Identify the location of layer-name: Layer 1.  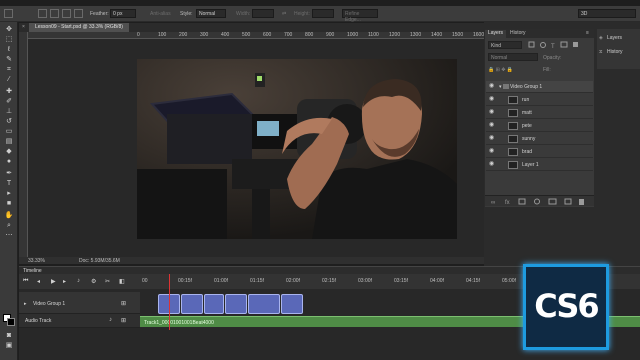
(530, 165).